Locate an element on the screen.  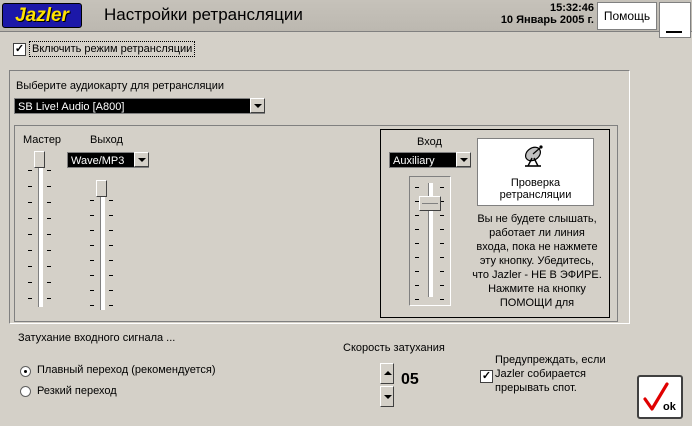
minimize-button is located at coordinates (675, 20).